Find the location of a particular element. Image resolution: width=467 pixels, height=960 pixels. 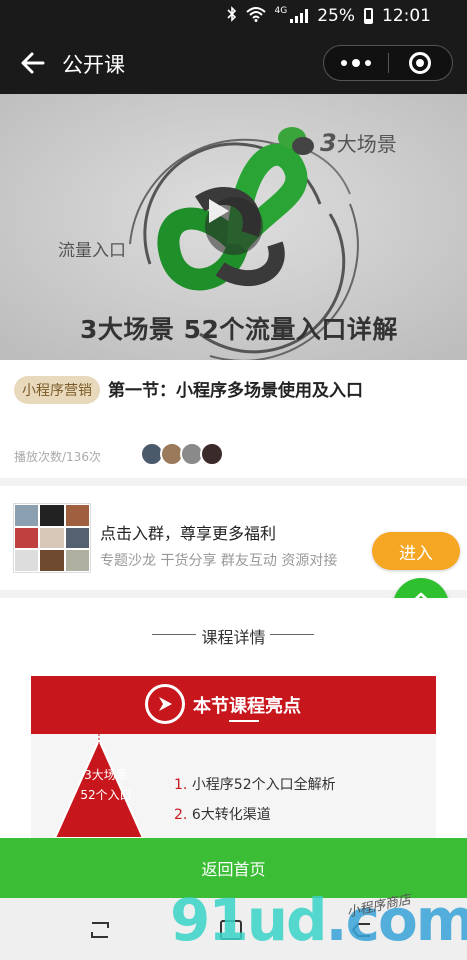

watermark-brand: 91ud is located at coordinates (249, 920).